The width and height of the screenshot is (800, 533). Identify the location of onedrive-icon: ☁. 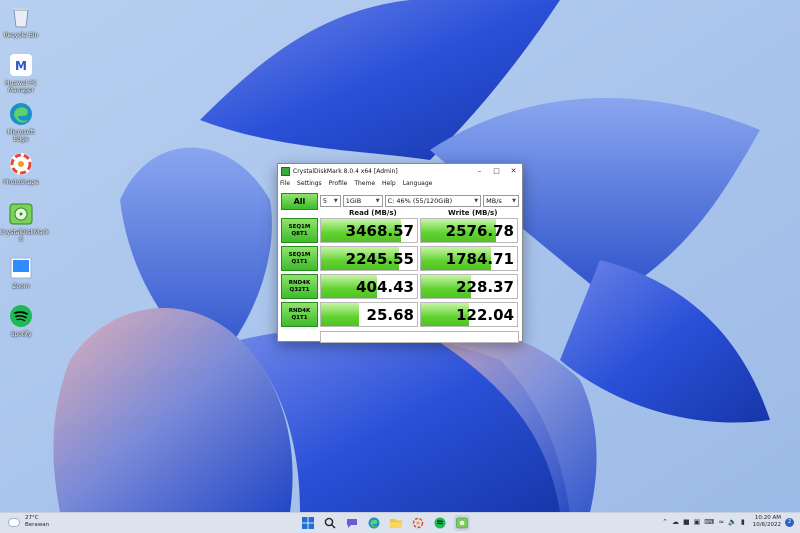
(675, 522).